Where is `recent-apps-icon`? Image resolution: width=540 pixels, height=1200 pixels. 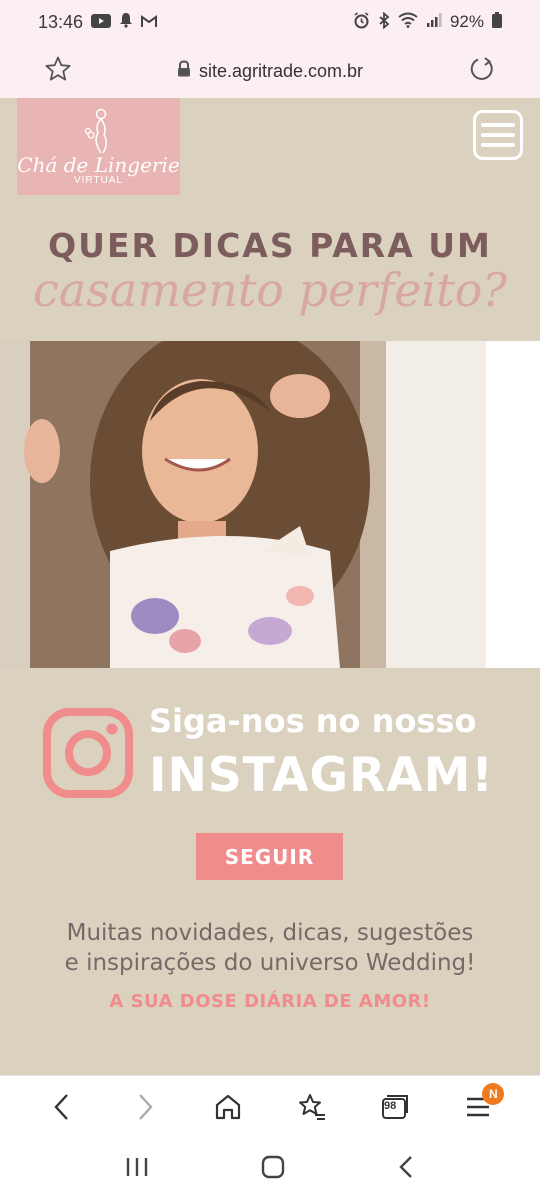
recent-apps-icon is located at coordinates (137, 1169).